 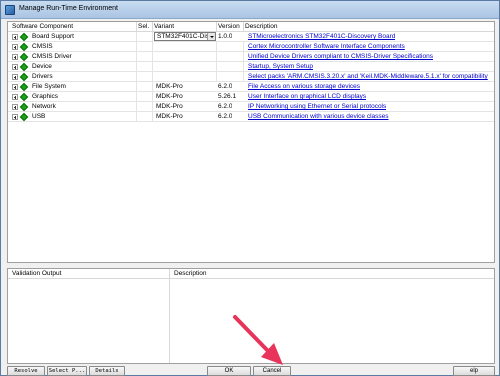 What do you see at coordinates (45, 96) in the screenshot?
I see `component-name: Graphics` at bounding box center [45, 96].